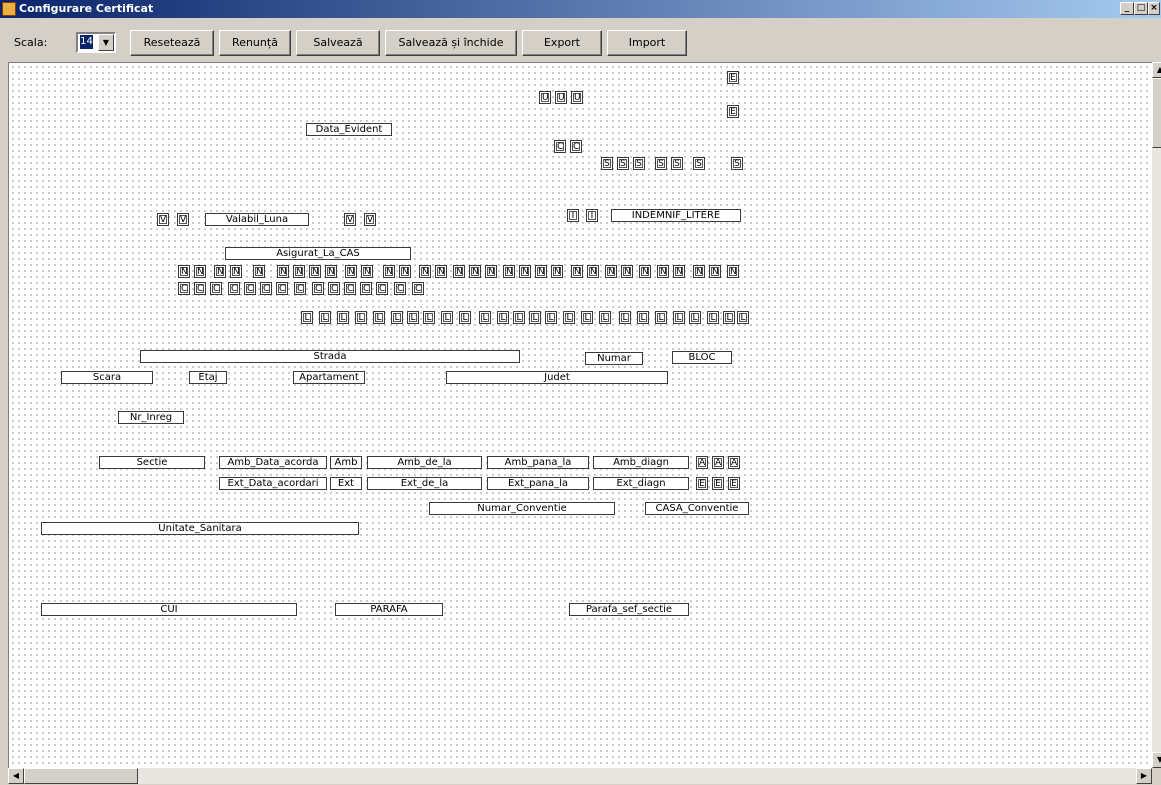 This screenshot has width=1161, height=785. What do you see at coordinates (338, 43) in the screenshot?
I see `salveaza-button: Salvează` at bounding box center [338, 43].